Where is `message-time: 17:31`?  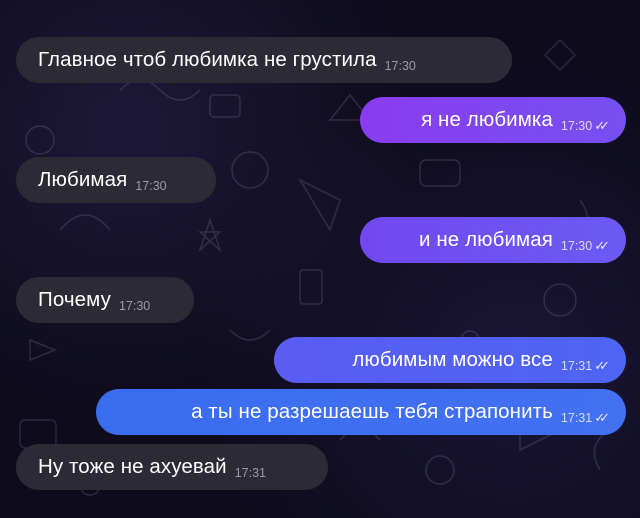
message-time: 17:31 is located at coordinates (250, 473).